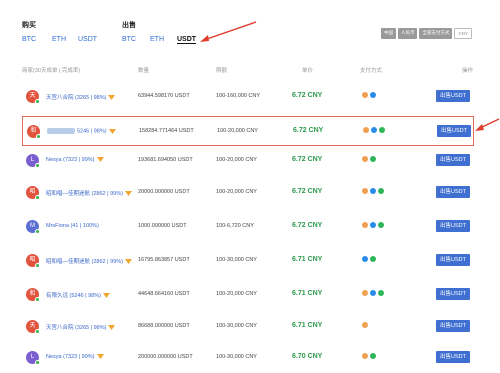  What do you see at coordinates (164, 326) in the screenshot?
I see `quantity-cell: 86688.000000 USDT` at bounding box center [164, 326].